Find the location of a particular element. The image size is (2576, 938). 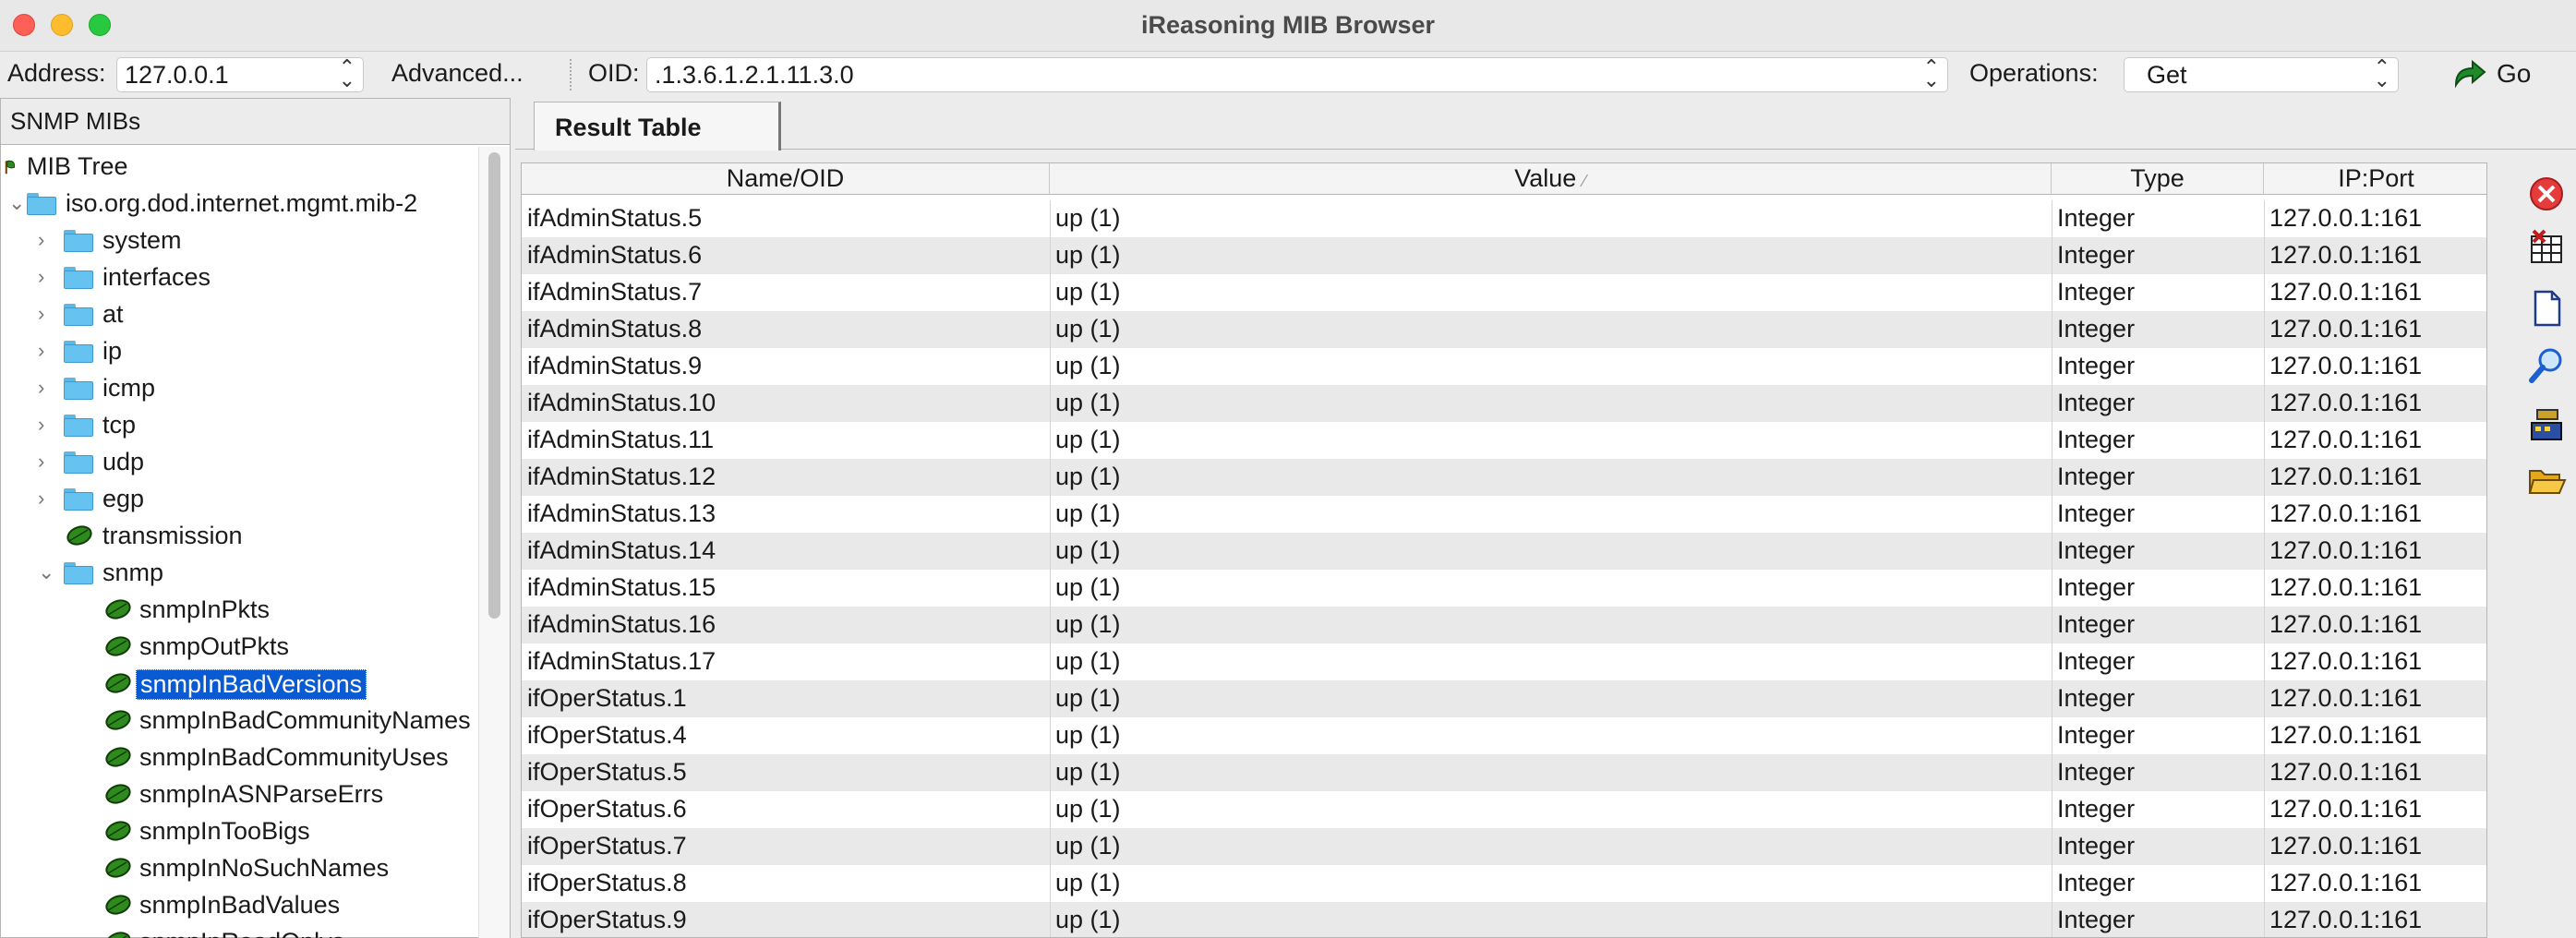

cell-name-oid: ifAdminStatus.15 is located at coordinates (621, 587).